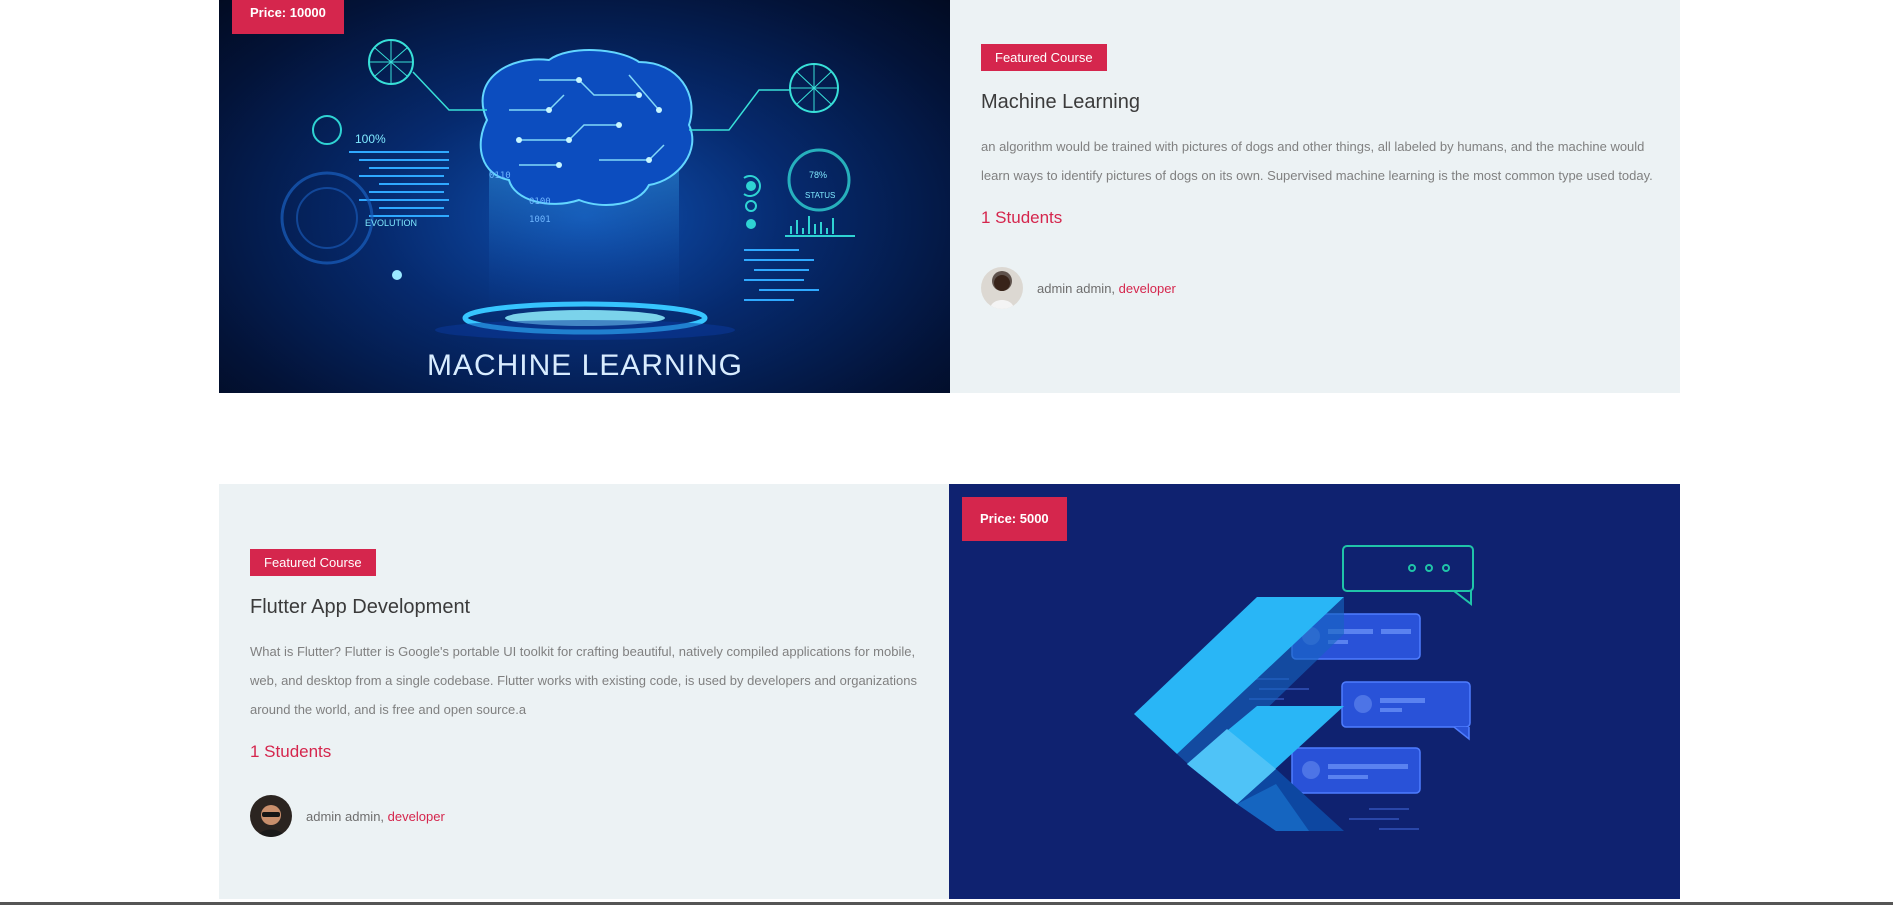 The width and height of the screenshot is (1893, 905). I want to click on hud-status-label: STATUS, so click(820, 195).